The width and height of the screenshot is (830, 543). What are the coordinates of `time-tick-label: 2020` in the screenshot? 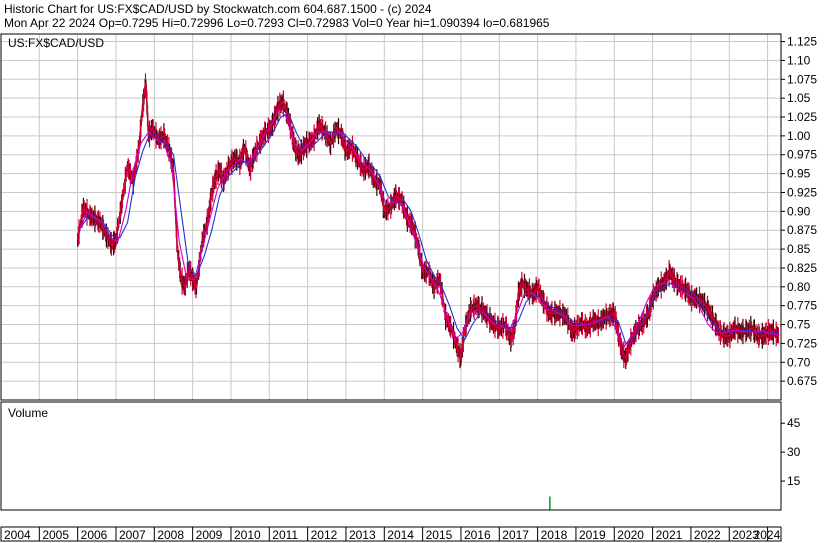 It's located at (630, 535).